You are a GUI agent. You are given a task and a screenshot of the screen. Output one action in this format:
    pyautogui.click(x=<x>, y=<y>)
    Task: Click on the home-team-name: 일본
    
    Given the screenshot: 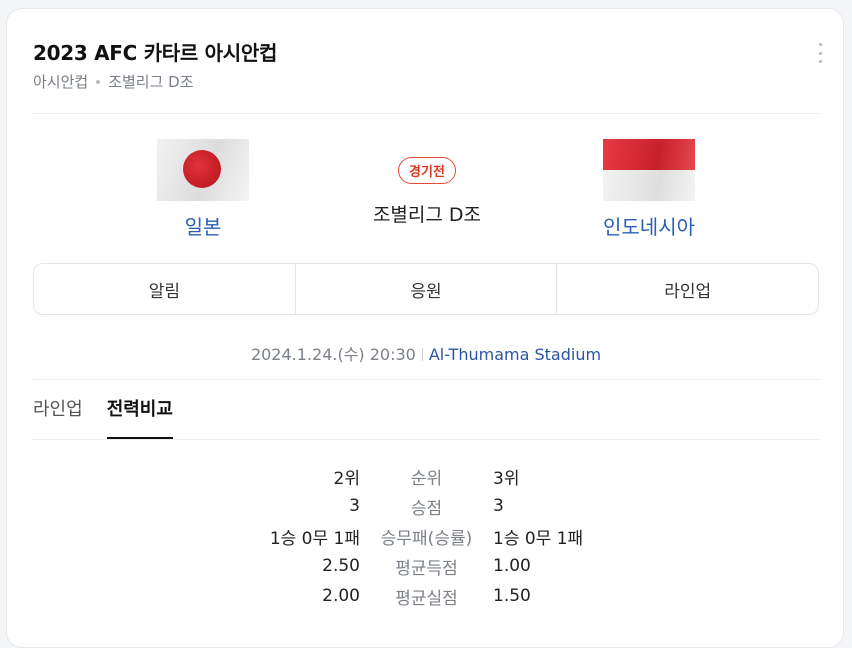 What is the action you would take?
    pyautogui.click(x=203, y=225)
    